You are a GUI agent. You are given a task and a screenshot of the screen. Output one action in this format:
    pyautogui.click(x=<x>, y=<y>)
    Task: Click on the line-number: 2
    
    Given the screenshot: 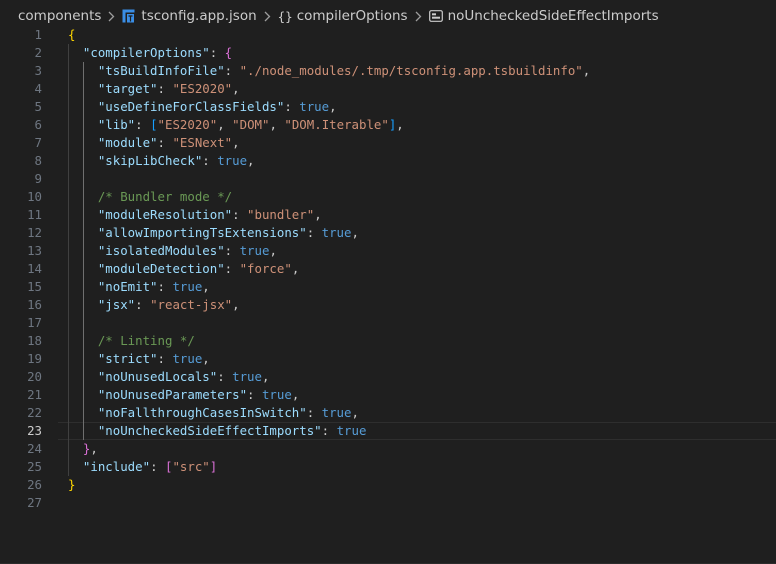 What is the action you would take?
    pyautogui.click(x=38, y=52)
    